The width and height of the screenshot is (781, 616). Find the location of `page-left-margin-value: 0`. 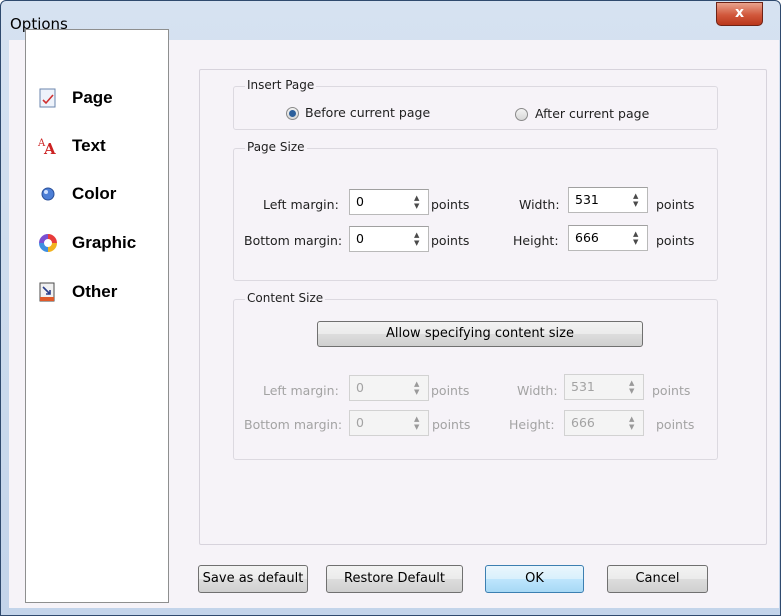

page-left-margin-value: 0 is located at coordinates (360, 201).